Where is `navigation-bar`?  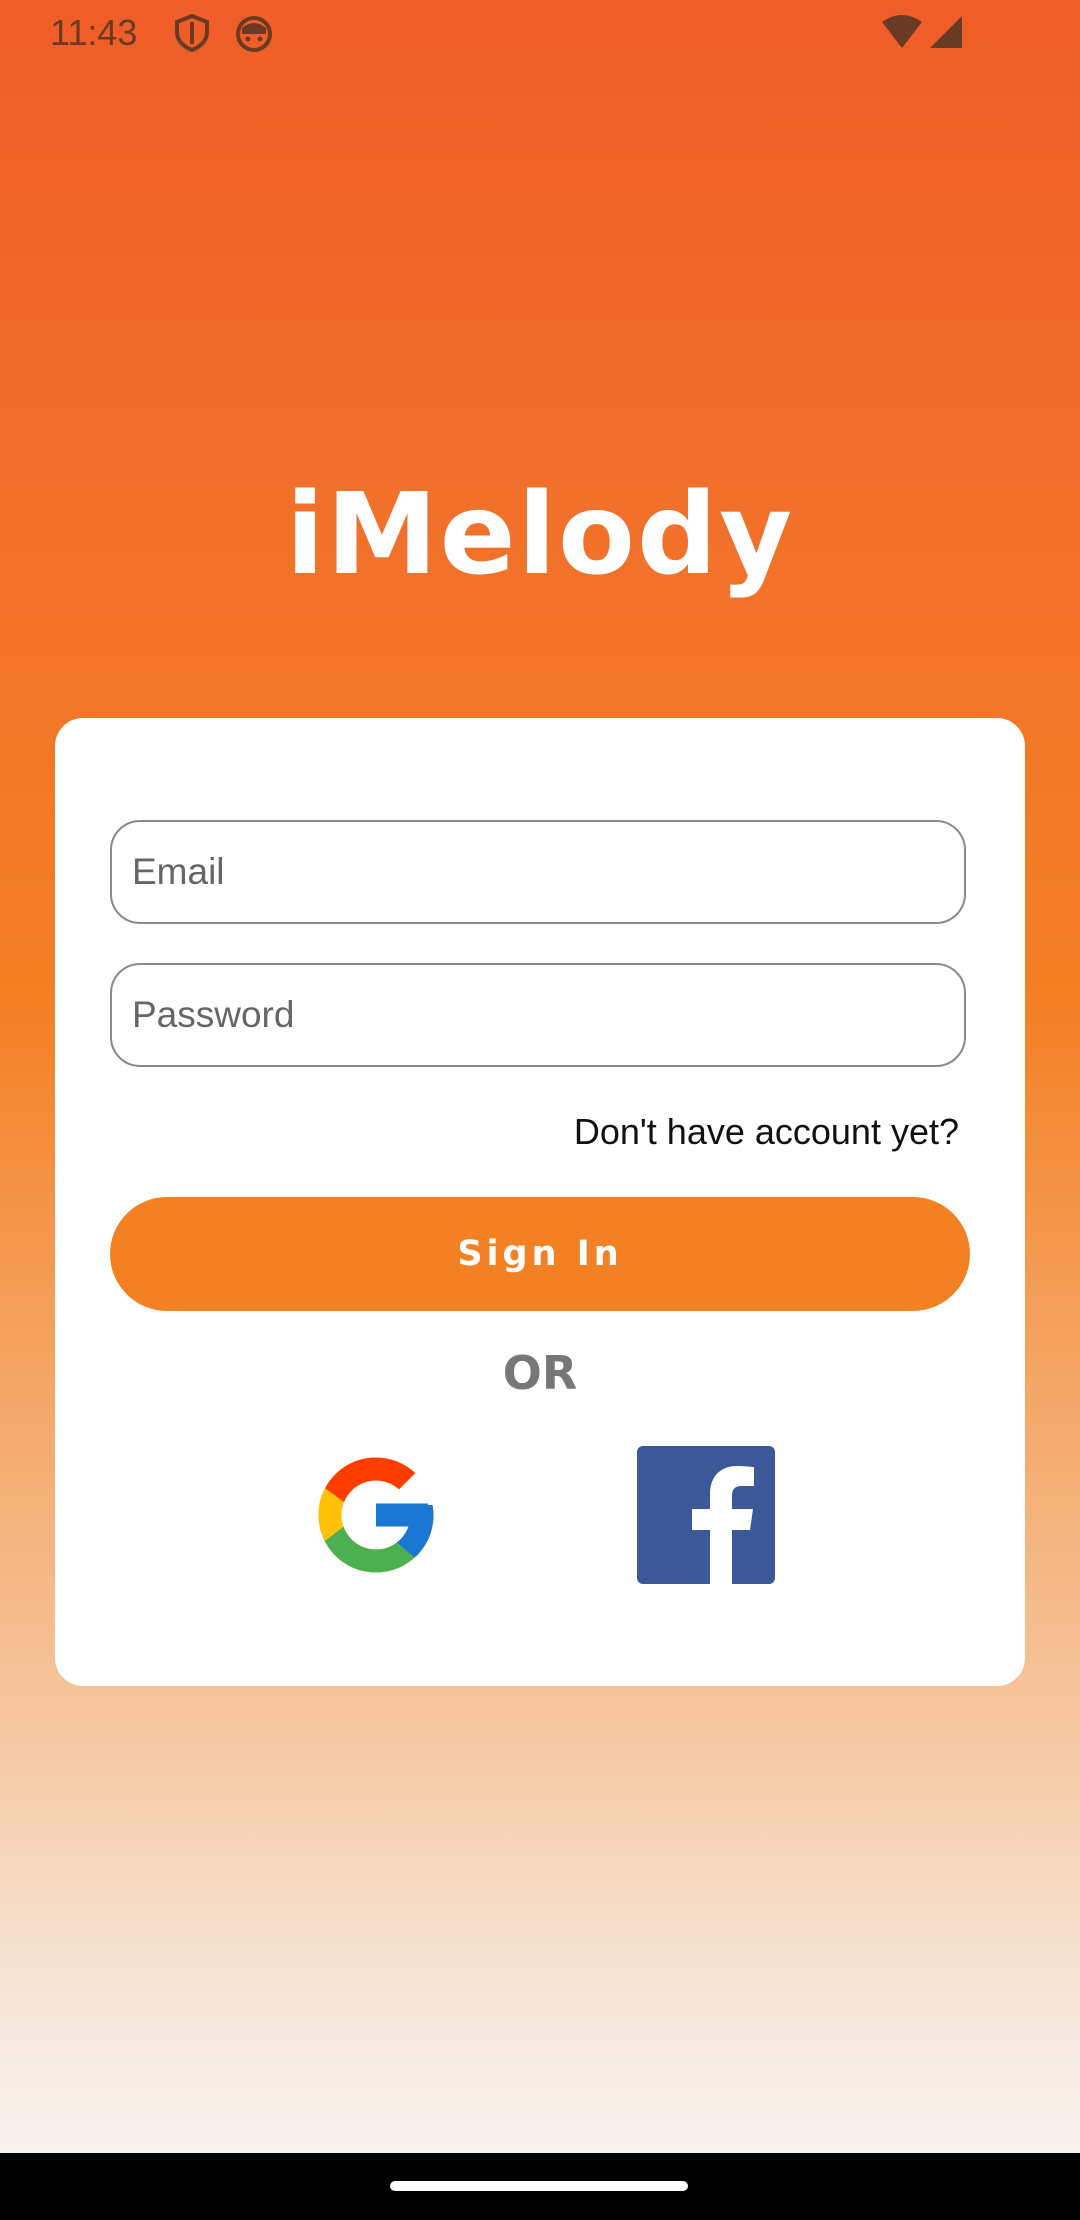 navigation-bar is located at coordinates (540, 2186).